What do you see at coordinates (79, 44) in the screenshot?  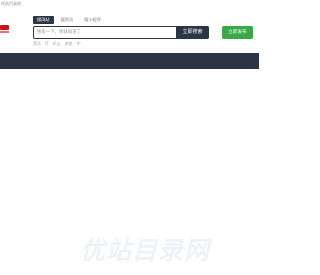 I see `hot-keyword: 中` at bounding box center [79, 44].